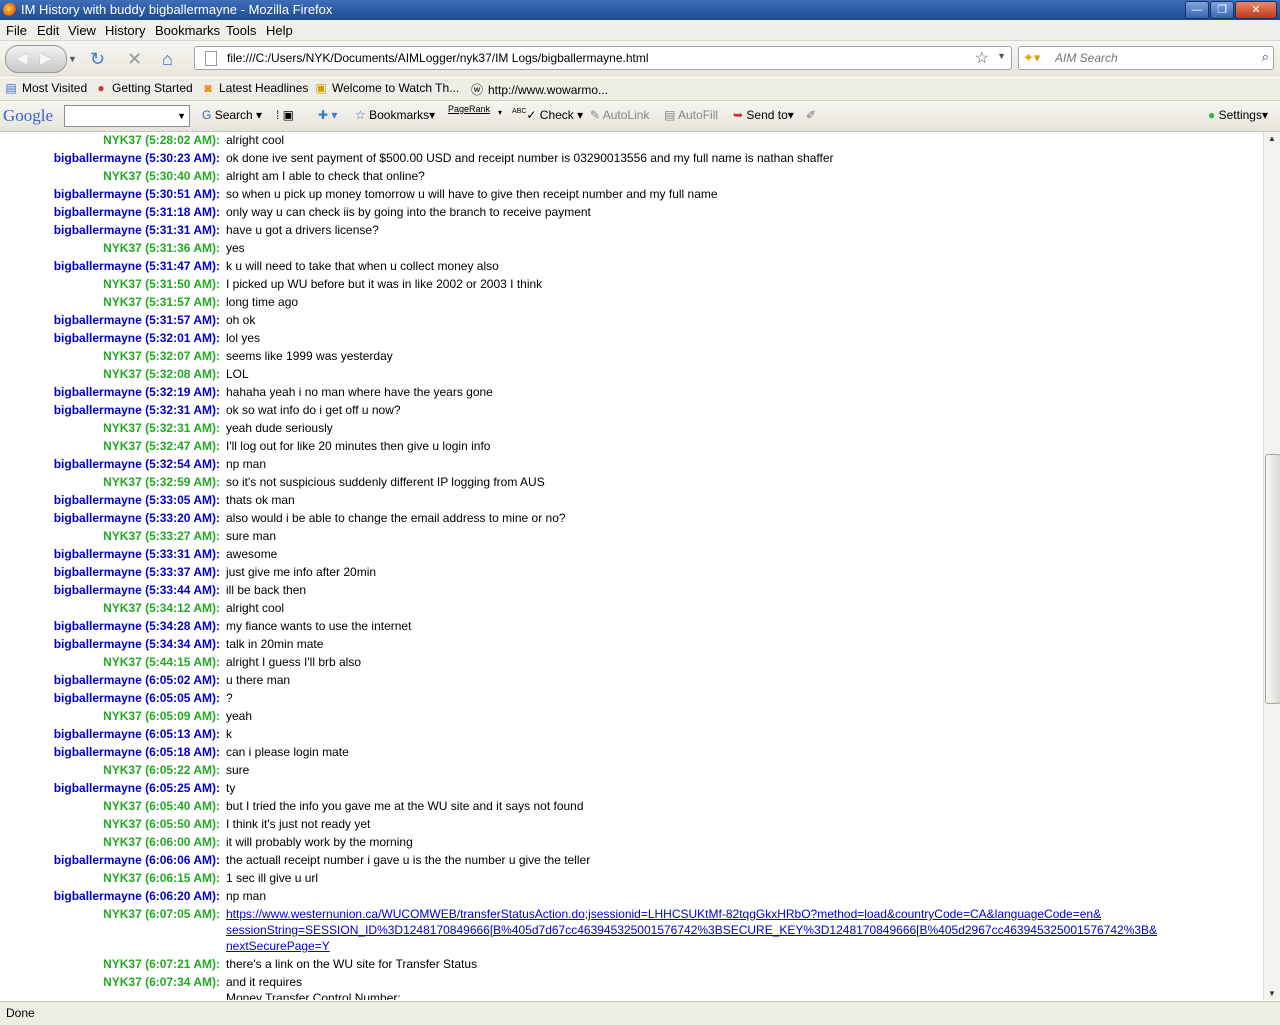 The width and height of the screenshot is (1280, 1025). I want to click on vertical-scrollbar: ▲ ▼, so click(1271, 566).